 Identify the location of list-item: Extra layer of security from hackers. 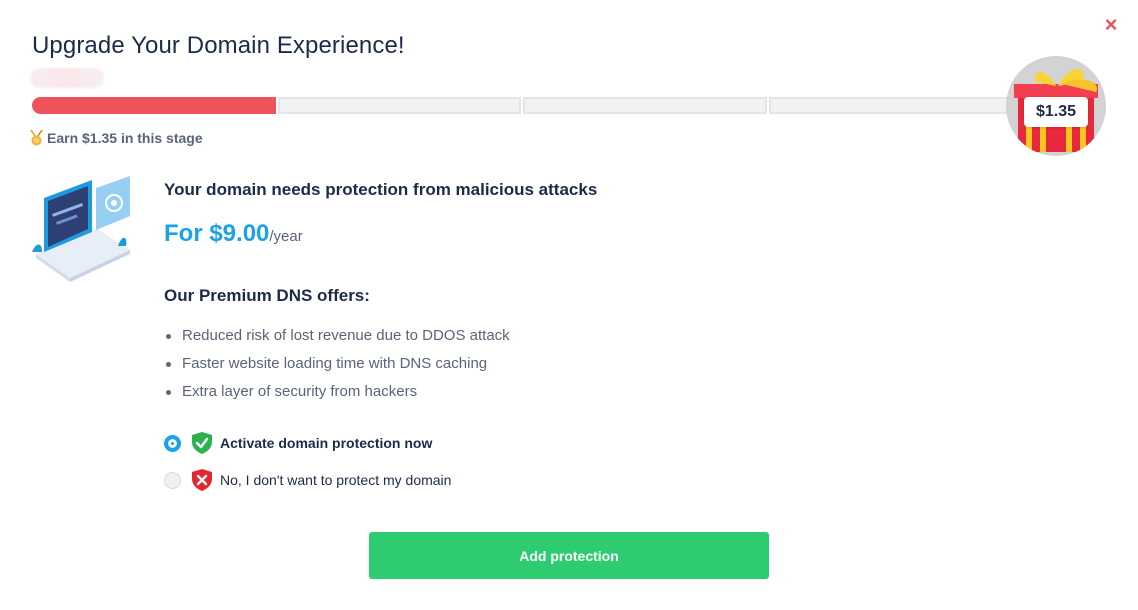
(337, 392).